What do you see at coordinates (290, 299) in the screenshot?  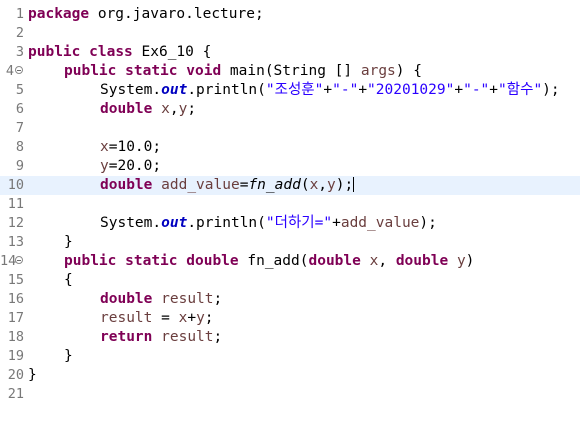 I see `code-line-16: 16 double result;` at bounding box center [290, 299].